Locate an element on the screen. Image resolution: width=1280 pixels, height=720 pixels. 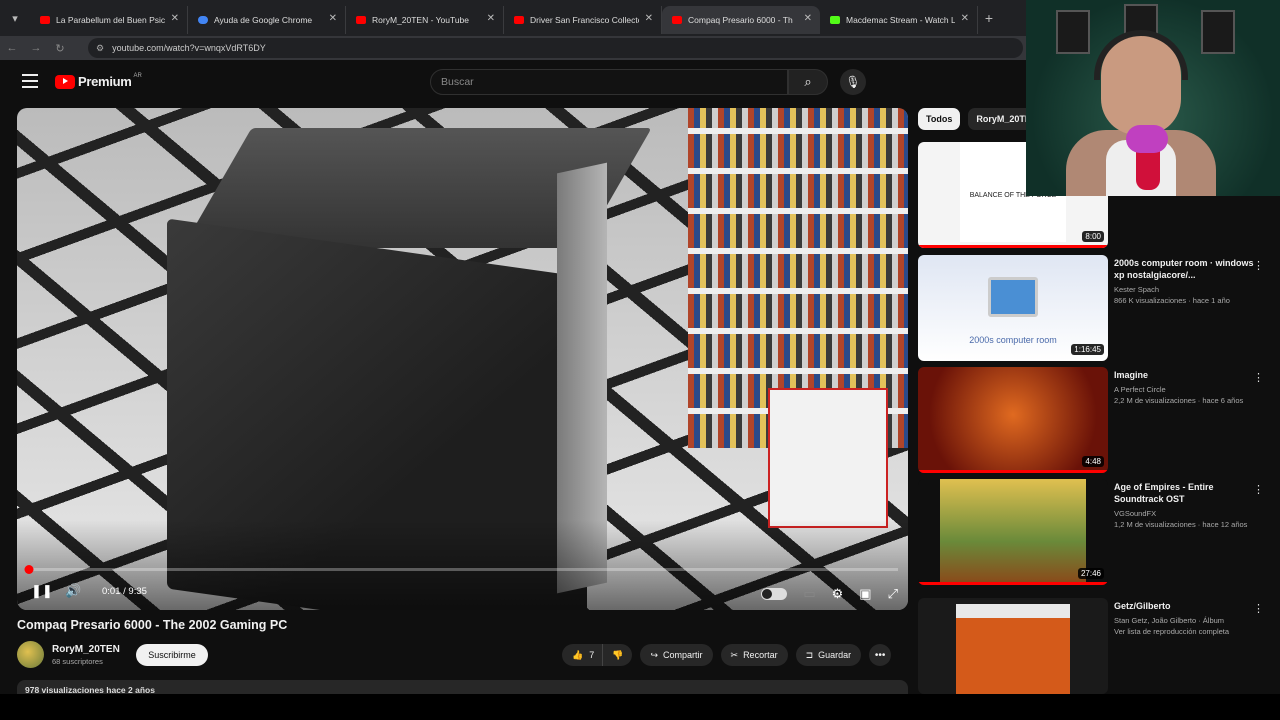
channel-avatar is located at coordinates (30, 654).